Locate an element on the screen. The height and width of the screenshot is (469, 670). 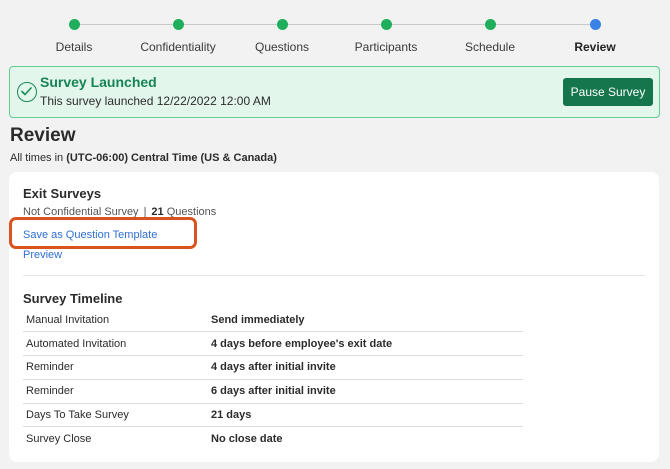
timezone-value: (UTC-06:00) Central Time (US & Canada) is located at coordinates (171, 158).